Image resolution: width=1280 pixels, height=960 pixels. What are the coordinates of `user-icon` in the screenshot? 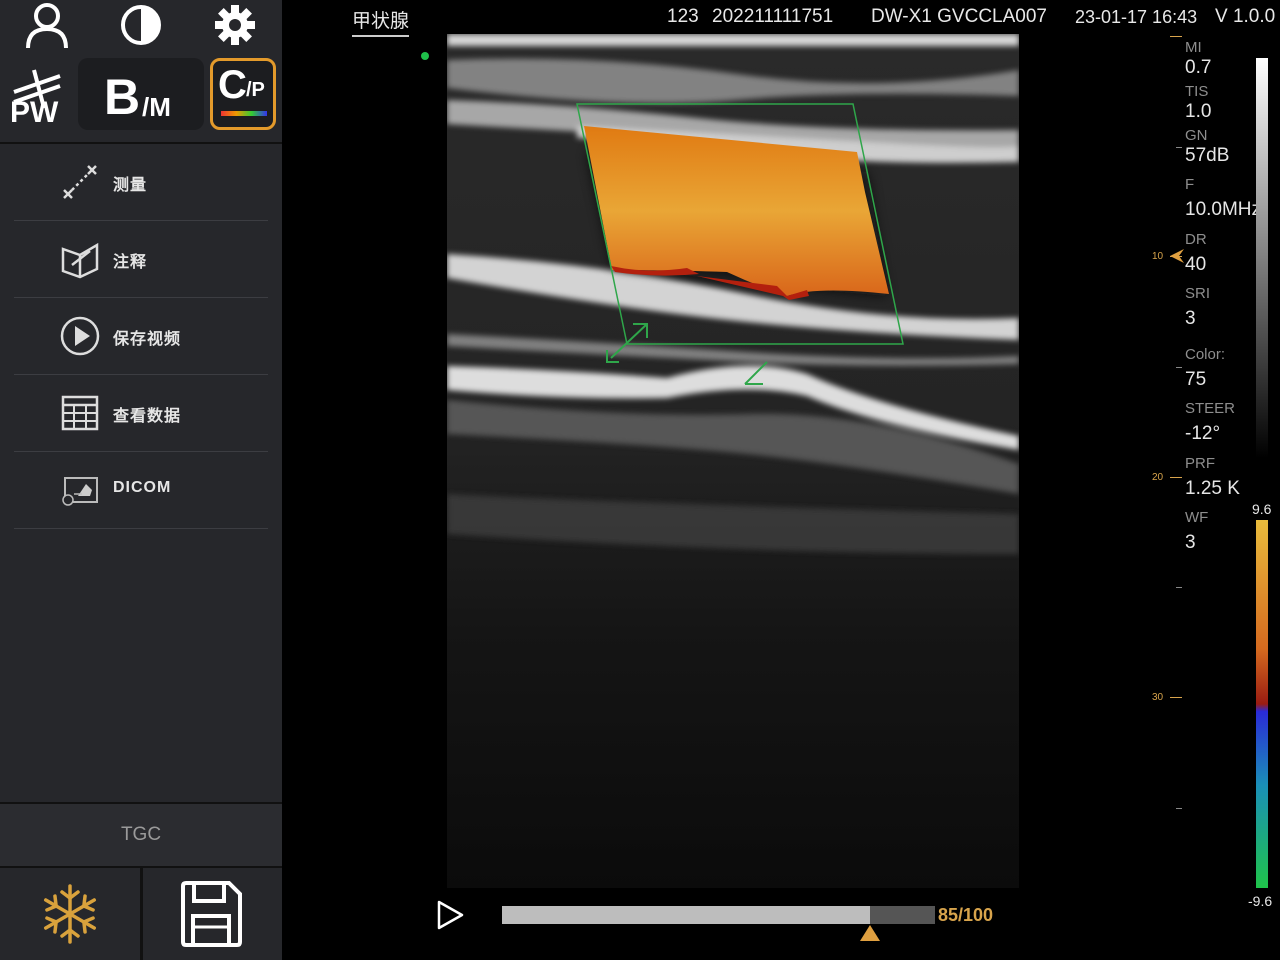 It's located at (47, 25).